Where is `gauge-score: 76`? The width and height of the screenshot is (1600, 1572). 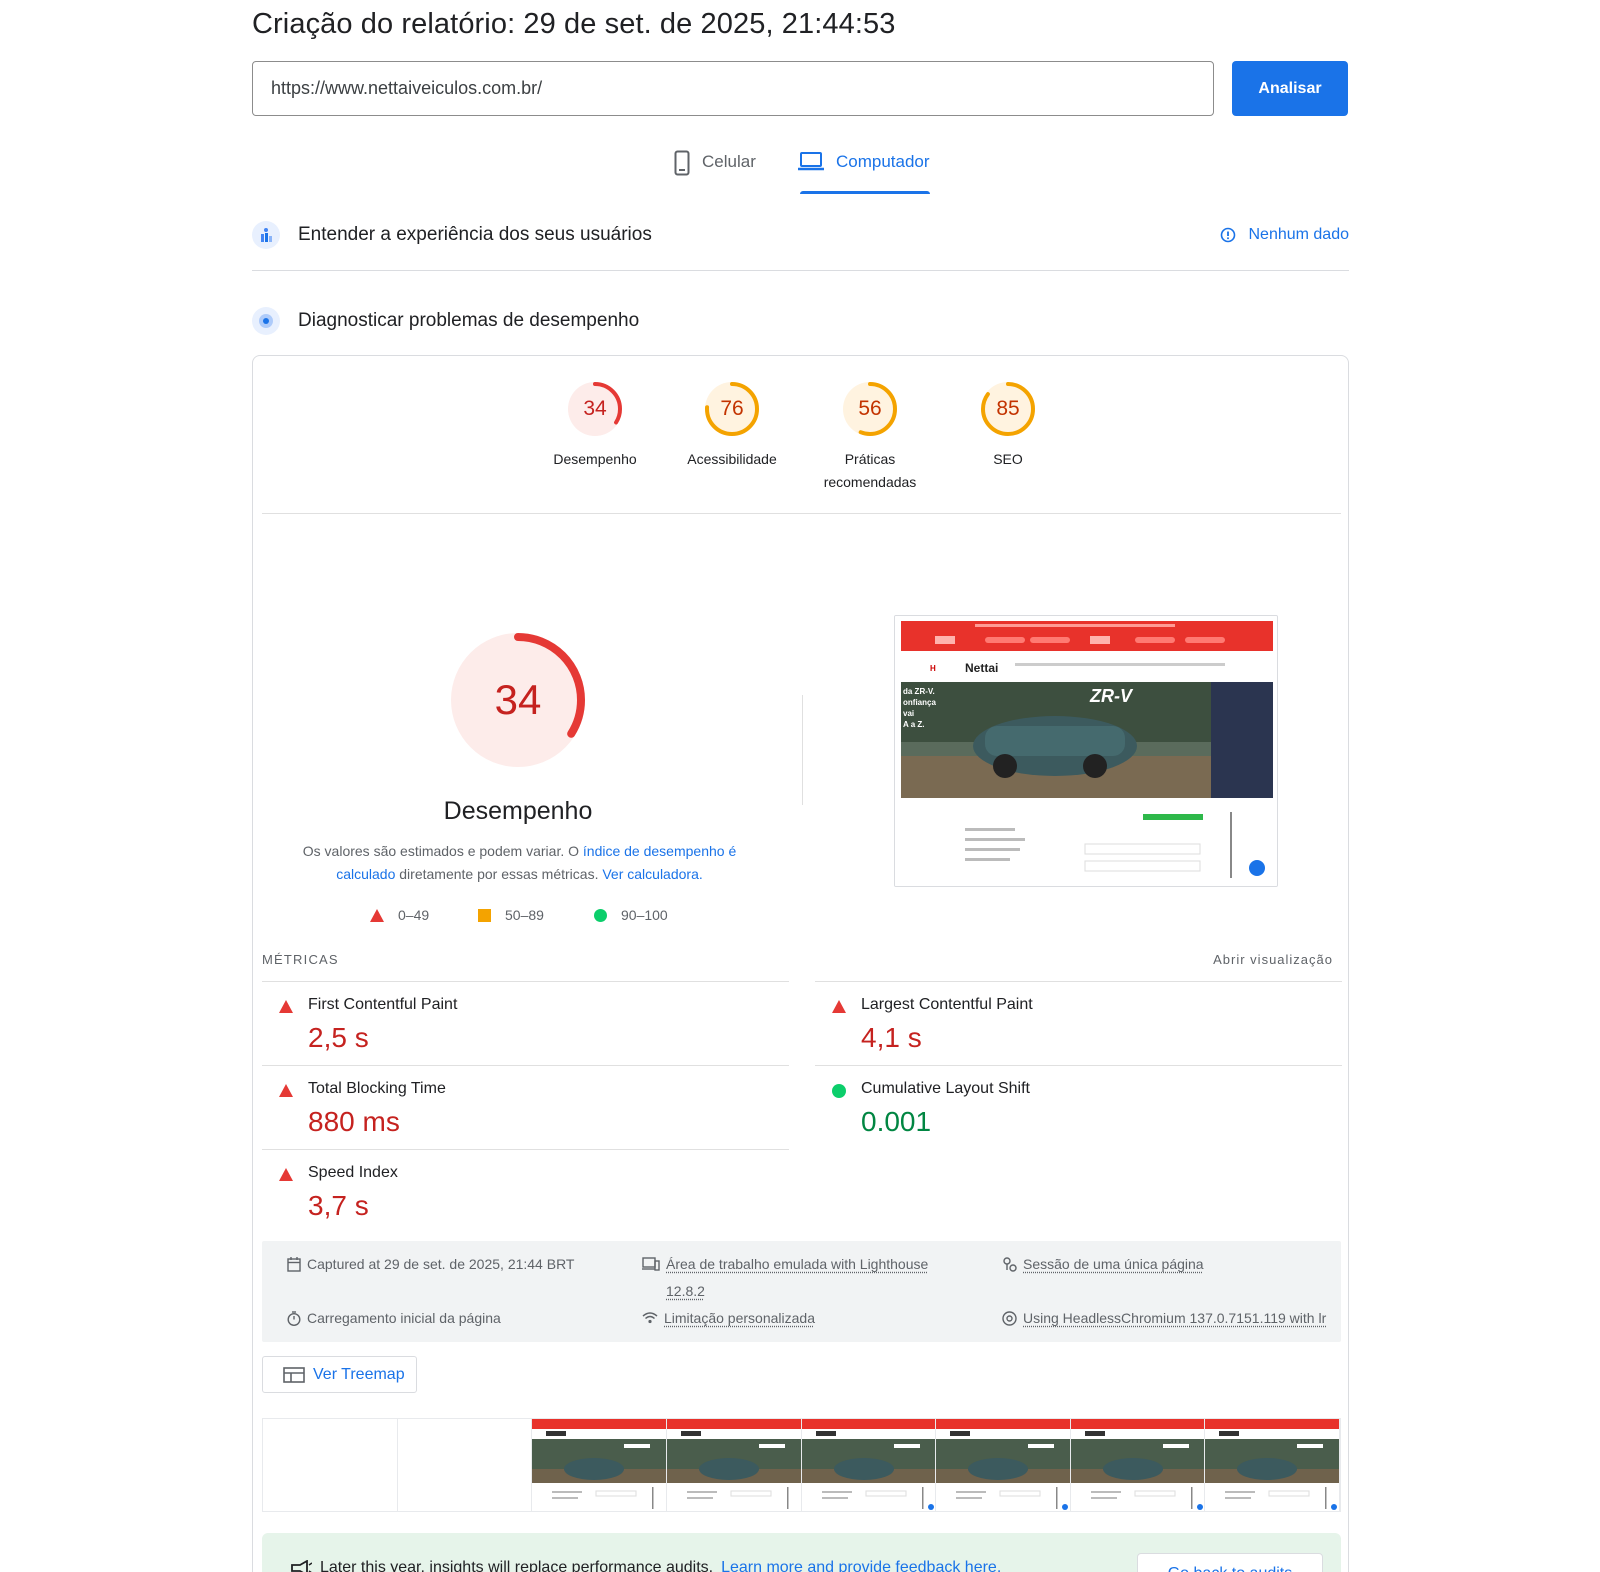
gauge-score: 76 is located at coordinates (732, 409).